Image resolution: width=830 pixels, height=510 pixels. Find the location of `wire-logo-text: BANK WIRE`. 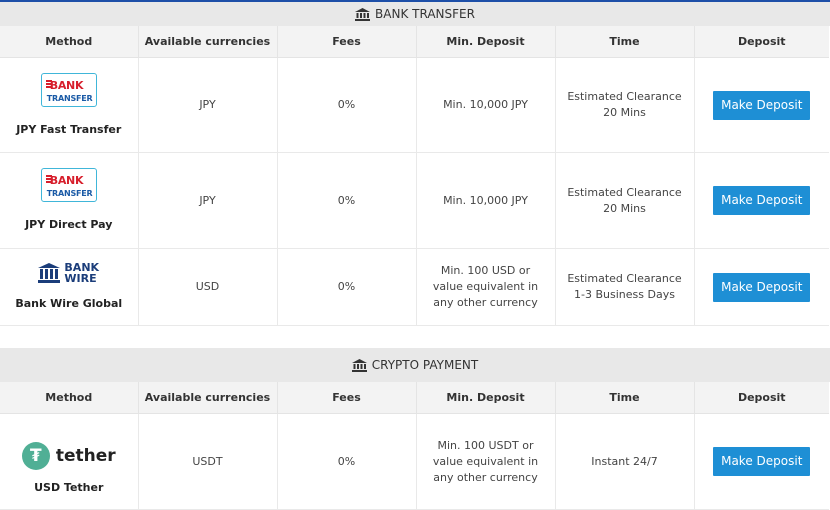

wire-logo-text: BANK WIRE is located at coordinates (81, 273).